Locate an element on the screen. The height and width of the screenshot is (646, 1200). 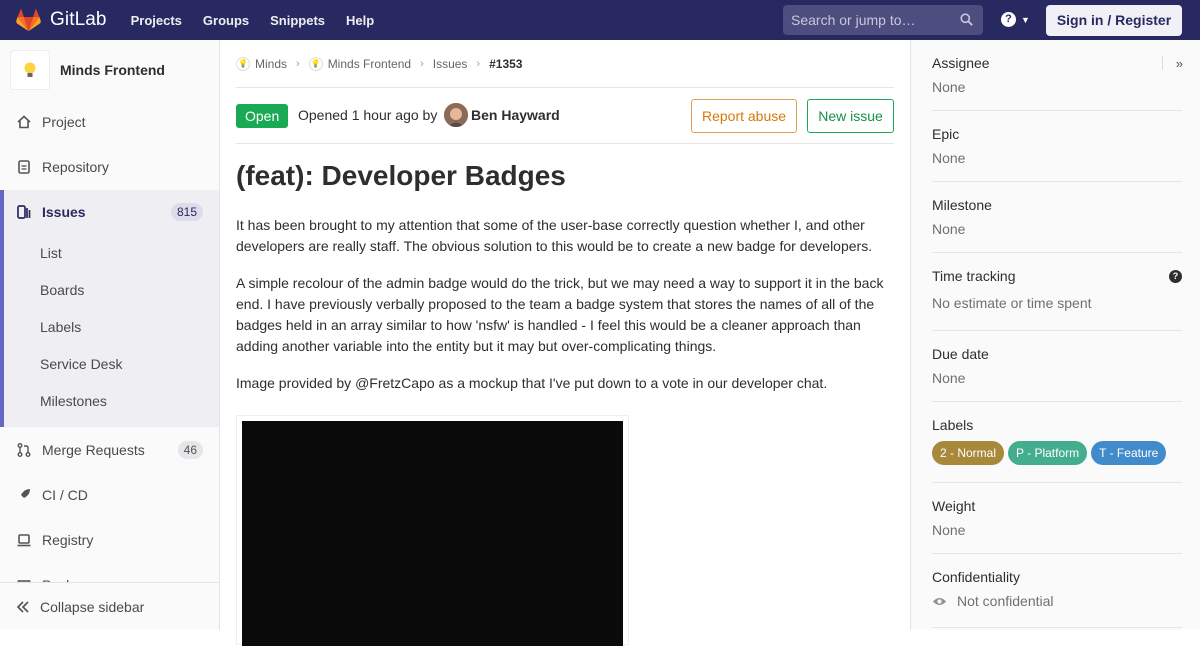
sidebar-item-project: Project is located at coordinates (109, 122).